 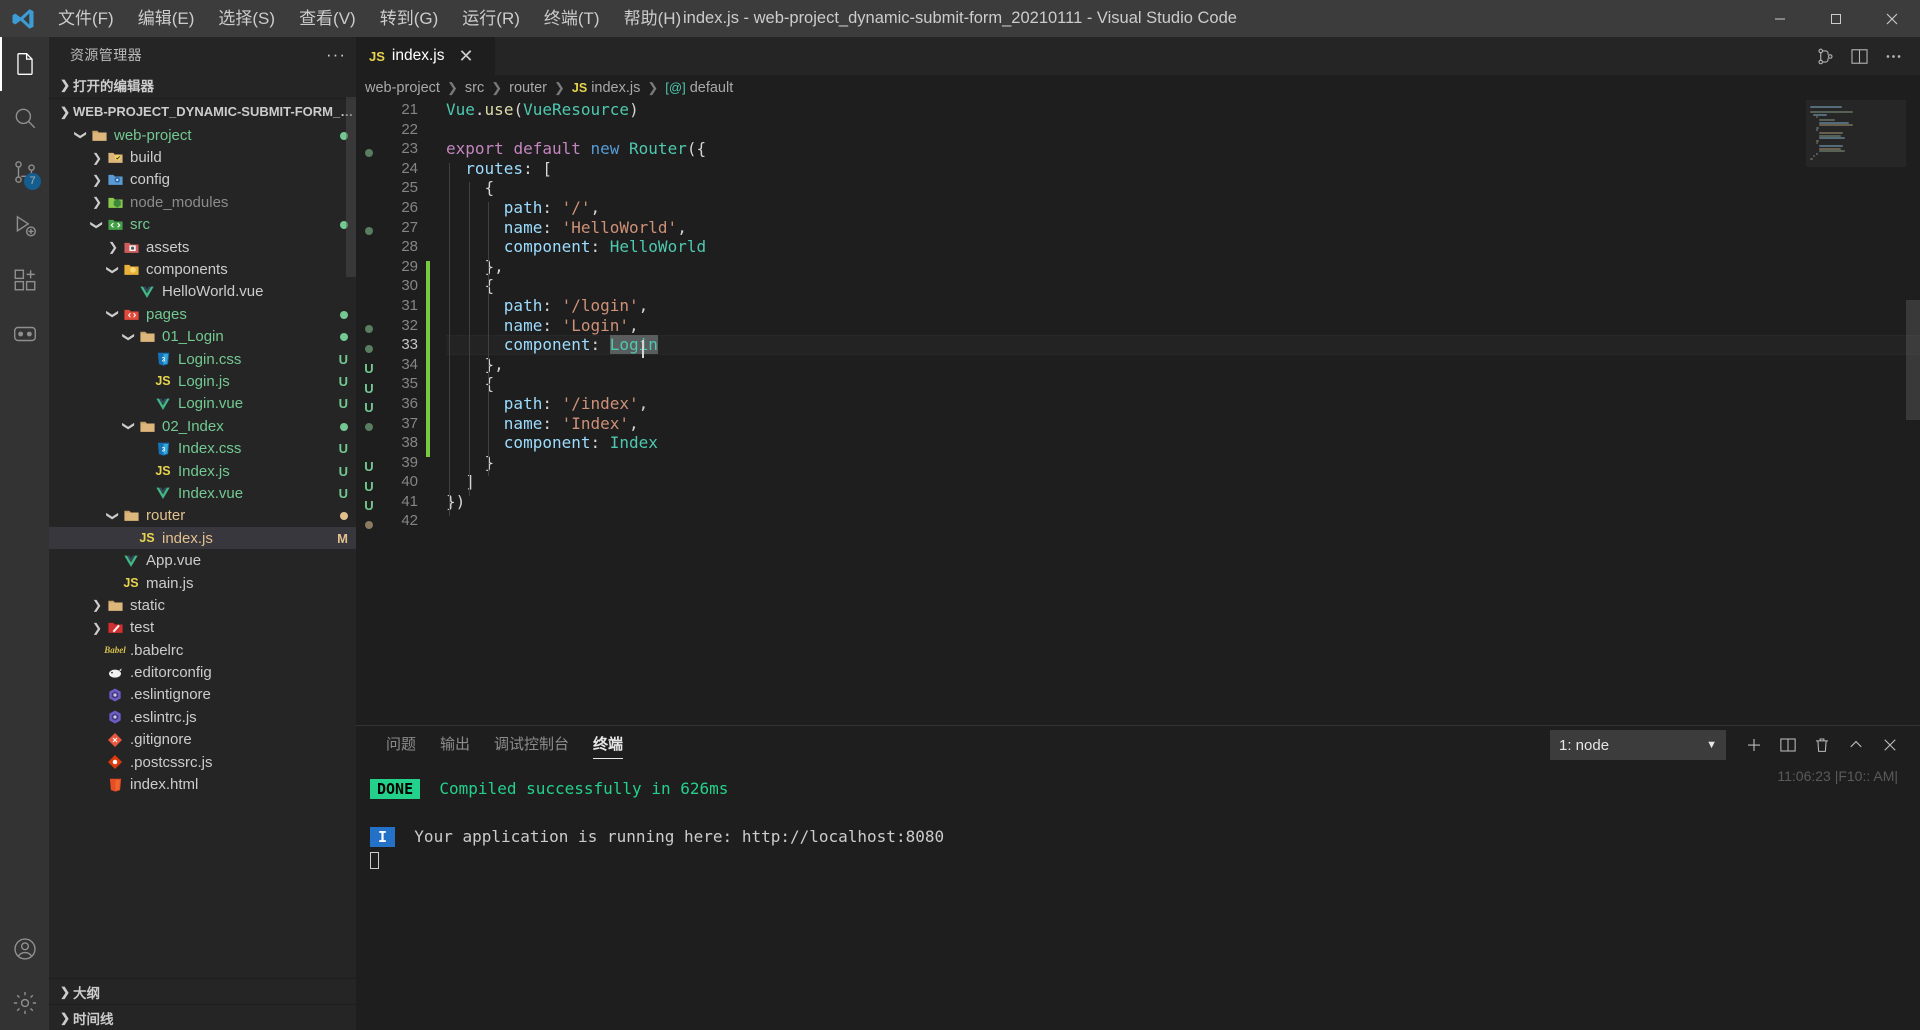 I want to click on tree-item-babelrc: Babel .babelrc, so click(x=202, y=650).